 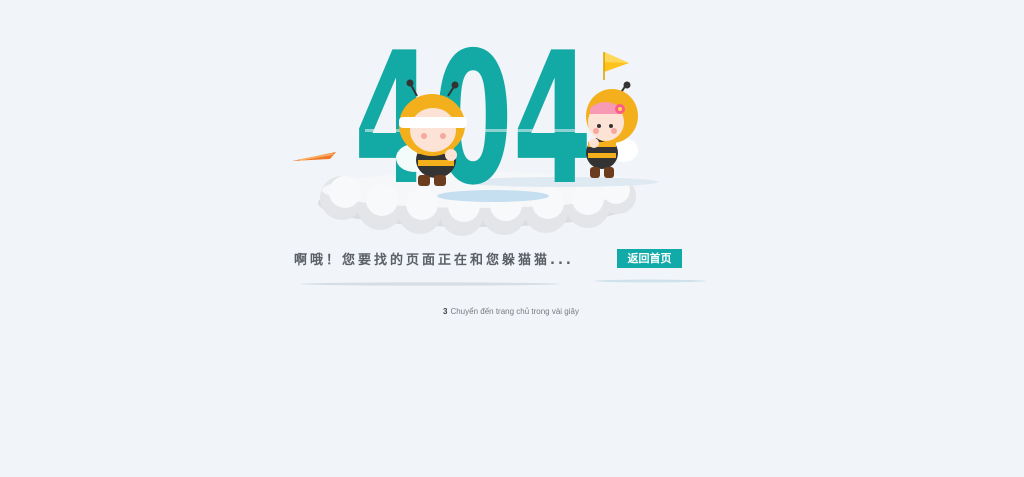 I want to click on error-code-digits: 404, so click(x=475, y=119).